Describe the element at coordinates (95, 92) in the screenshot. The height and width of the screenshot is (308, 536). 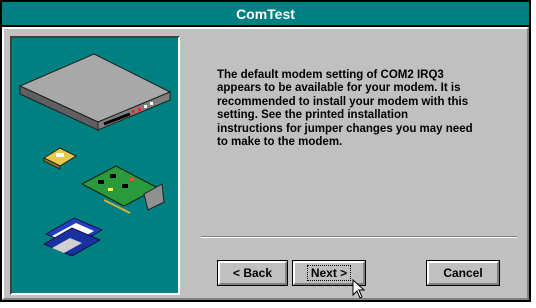
I see `external-modem-icon` at that location.